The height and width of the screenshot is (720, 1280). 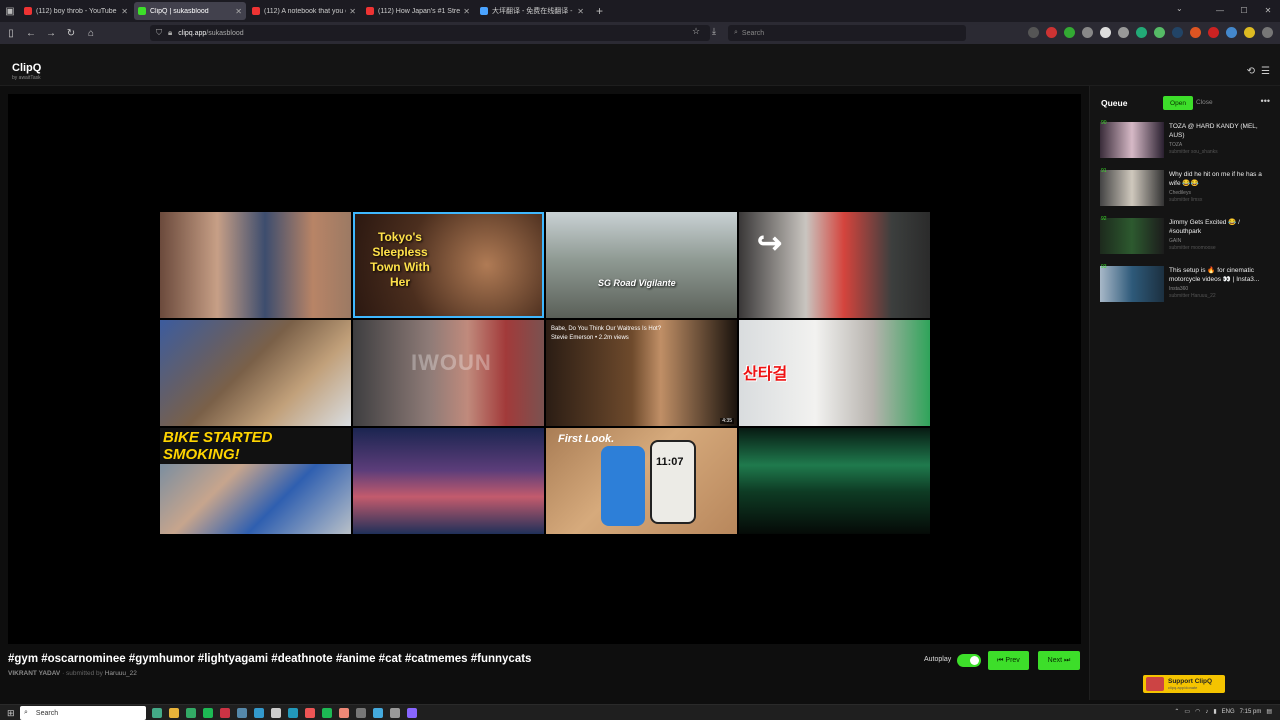 I want to click on tab-translate: 大坪翻译 - 免费在线翻译 - 挺塞帆 ✕, so click(x=532, y=11).